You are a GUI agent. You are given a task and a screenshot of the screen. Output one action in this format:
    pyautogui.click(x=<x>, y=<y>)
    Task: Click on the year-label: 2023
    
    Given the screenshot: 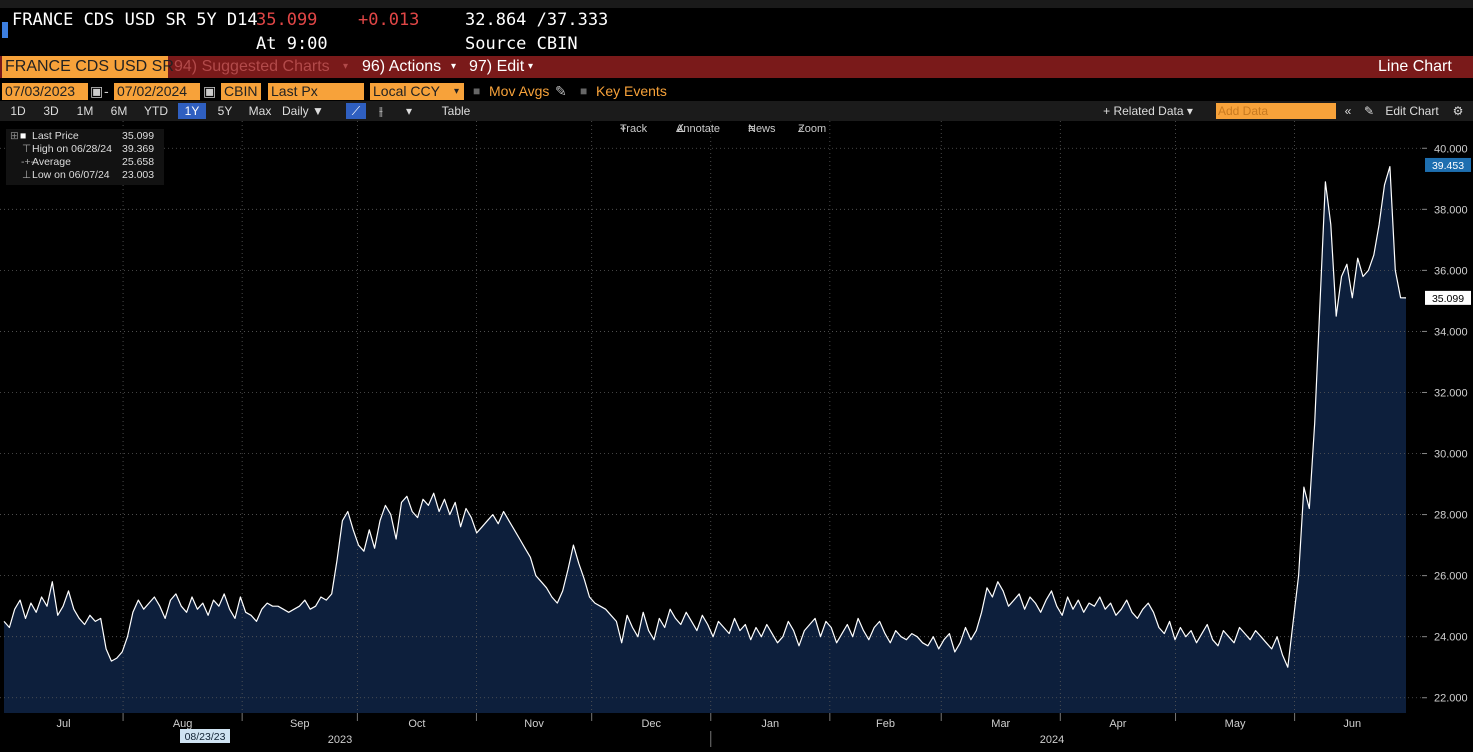 What is the action you would take?
    pyautogui.click(x=340, y=740)
    